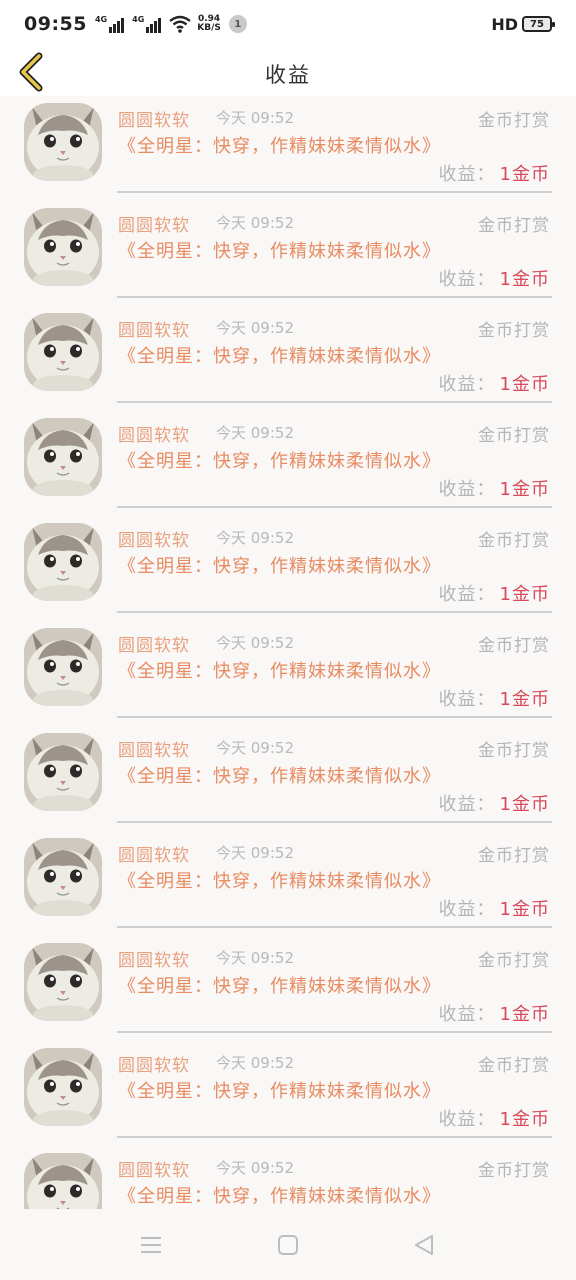 This screenshot has height=1280, width=576. Describe the element at coordinates (151, 1245) in the screenshot. I see `menu-button` at that location.